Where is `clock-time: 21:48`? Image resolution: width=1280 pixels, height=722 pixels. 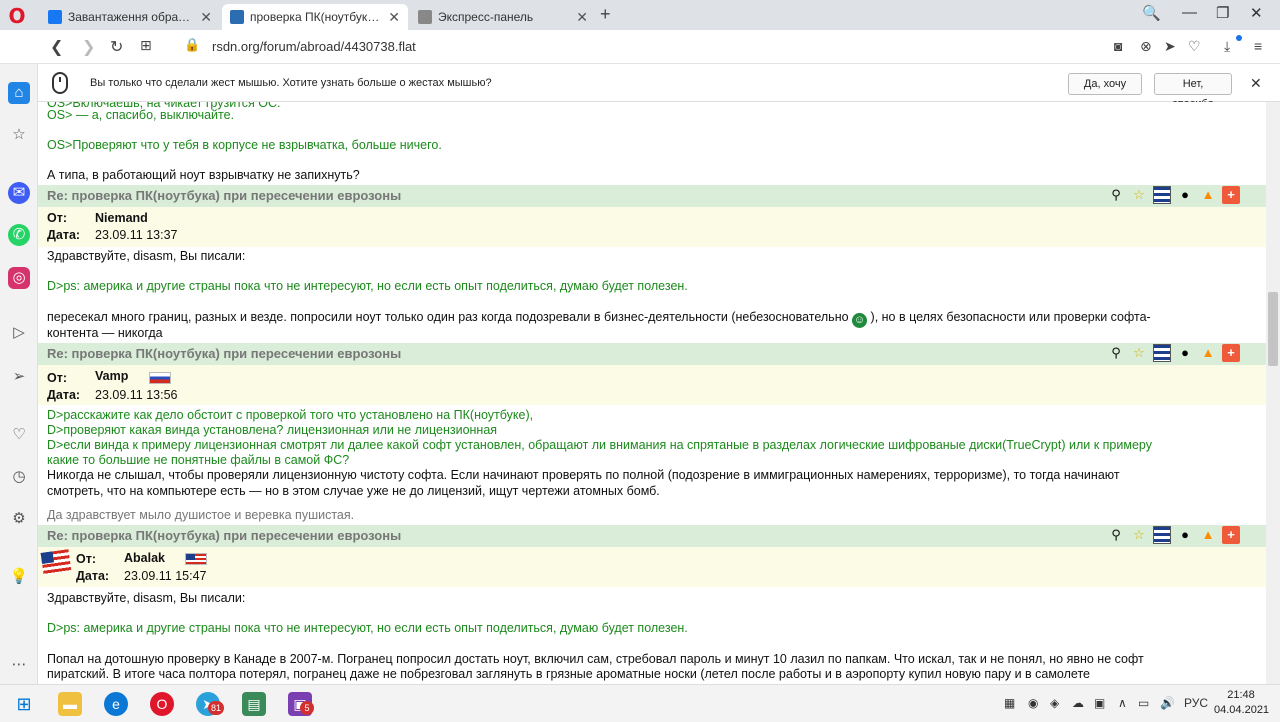
clock-time: 21:48 is located at coordinates (1241, 695).